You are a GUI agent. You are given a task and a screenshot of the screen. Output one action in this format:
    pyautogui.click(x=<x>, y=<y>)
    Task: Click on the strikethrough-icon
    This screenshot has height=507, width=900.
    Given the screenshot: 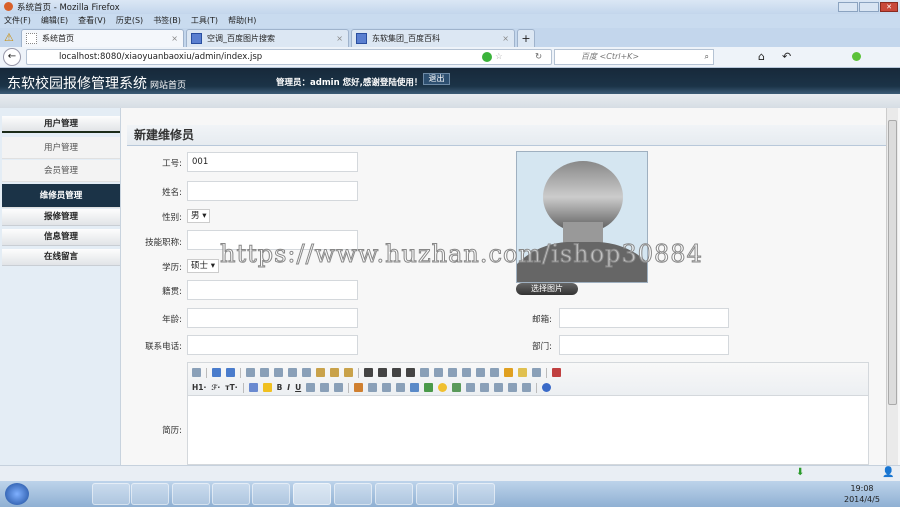 What is the action you would take?
    pyautogui.click(x=311, y=387)
    